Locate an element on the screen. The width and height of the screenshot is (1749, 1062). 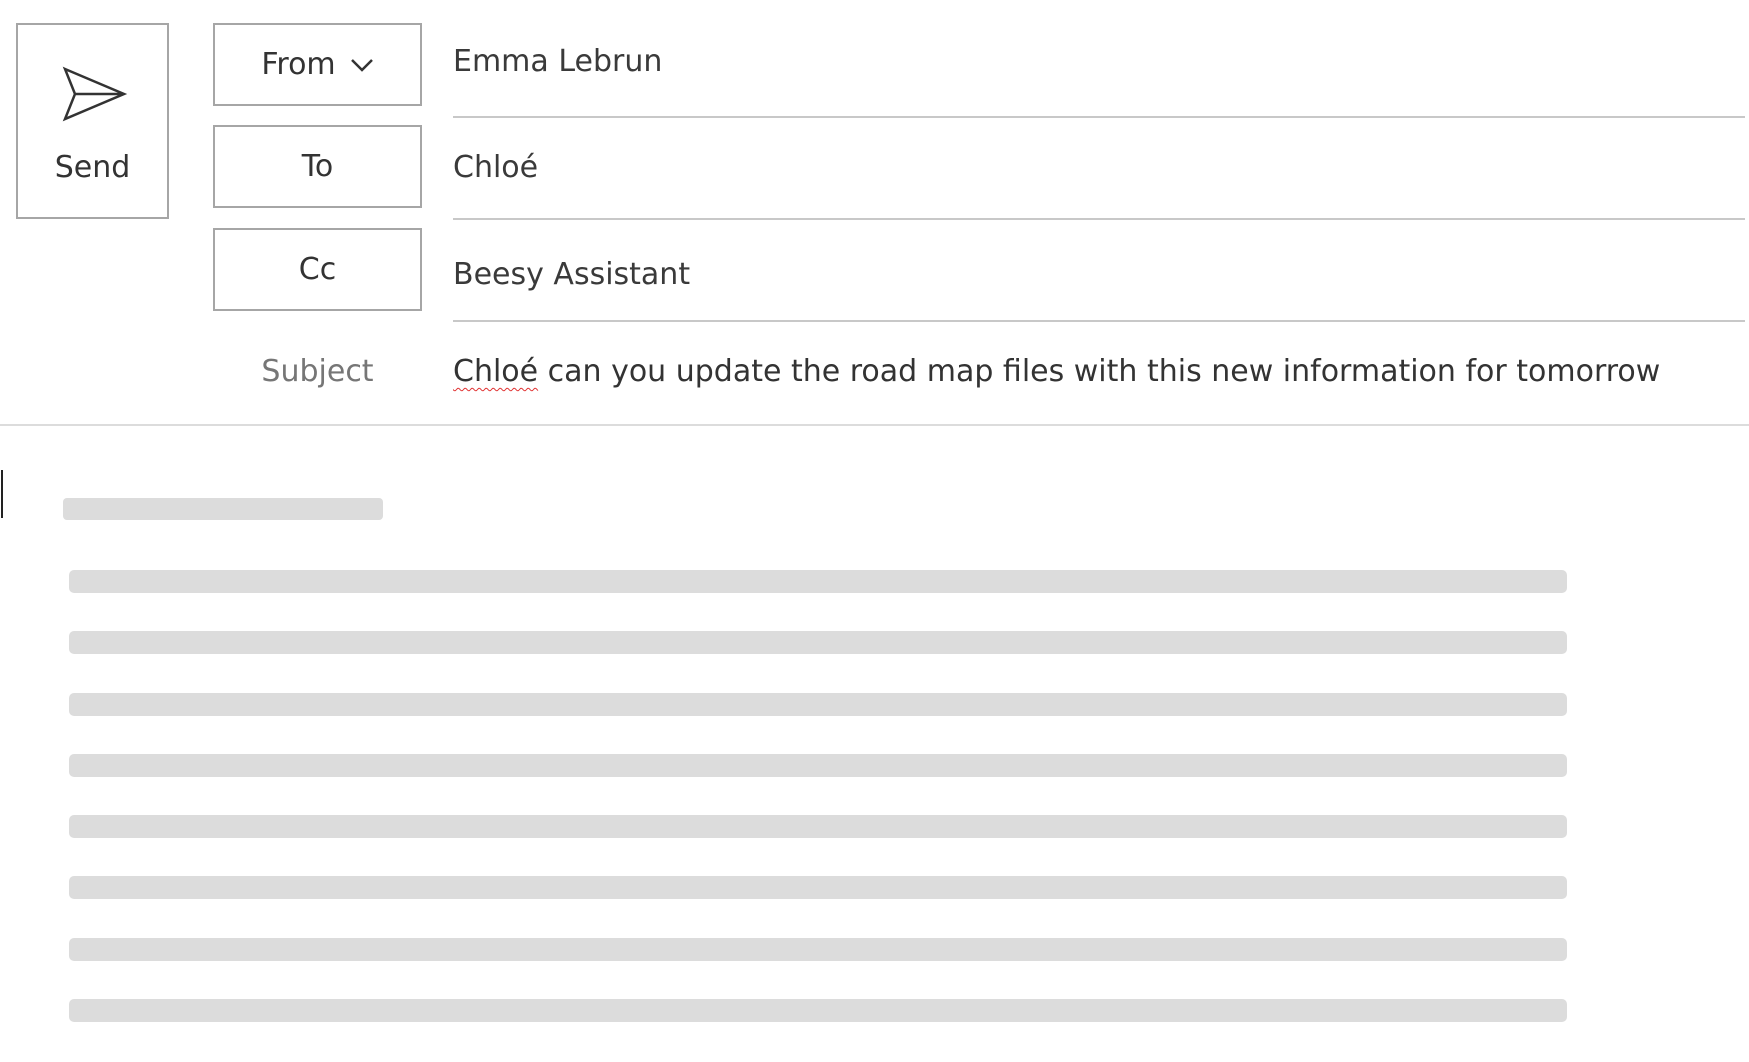
cc-field-underline is located at coordinates (1099, 321).